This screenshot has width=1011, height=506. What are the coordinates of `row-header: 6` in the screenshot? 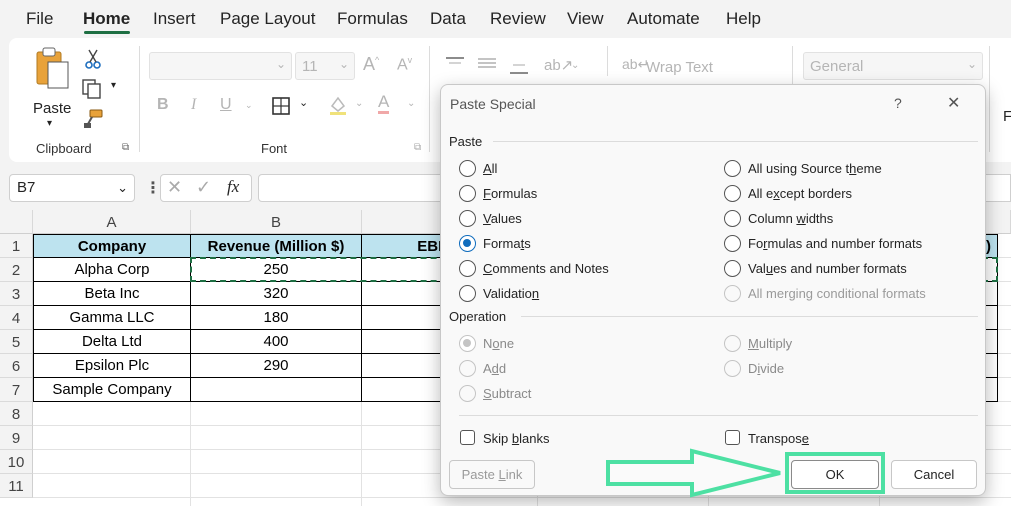 It's located at (16, 366).